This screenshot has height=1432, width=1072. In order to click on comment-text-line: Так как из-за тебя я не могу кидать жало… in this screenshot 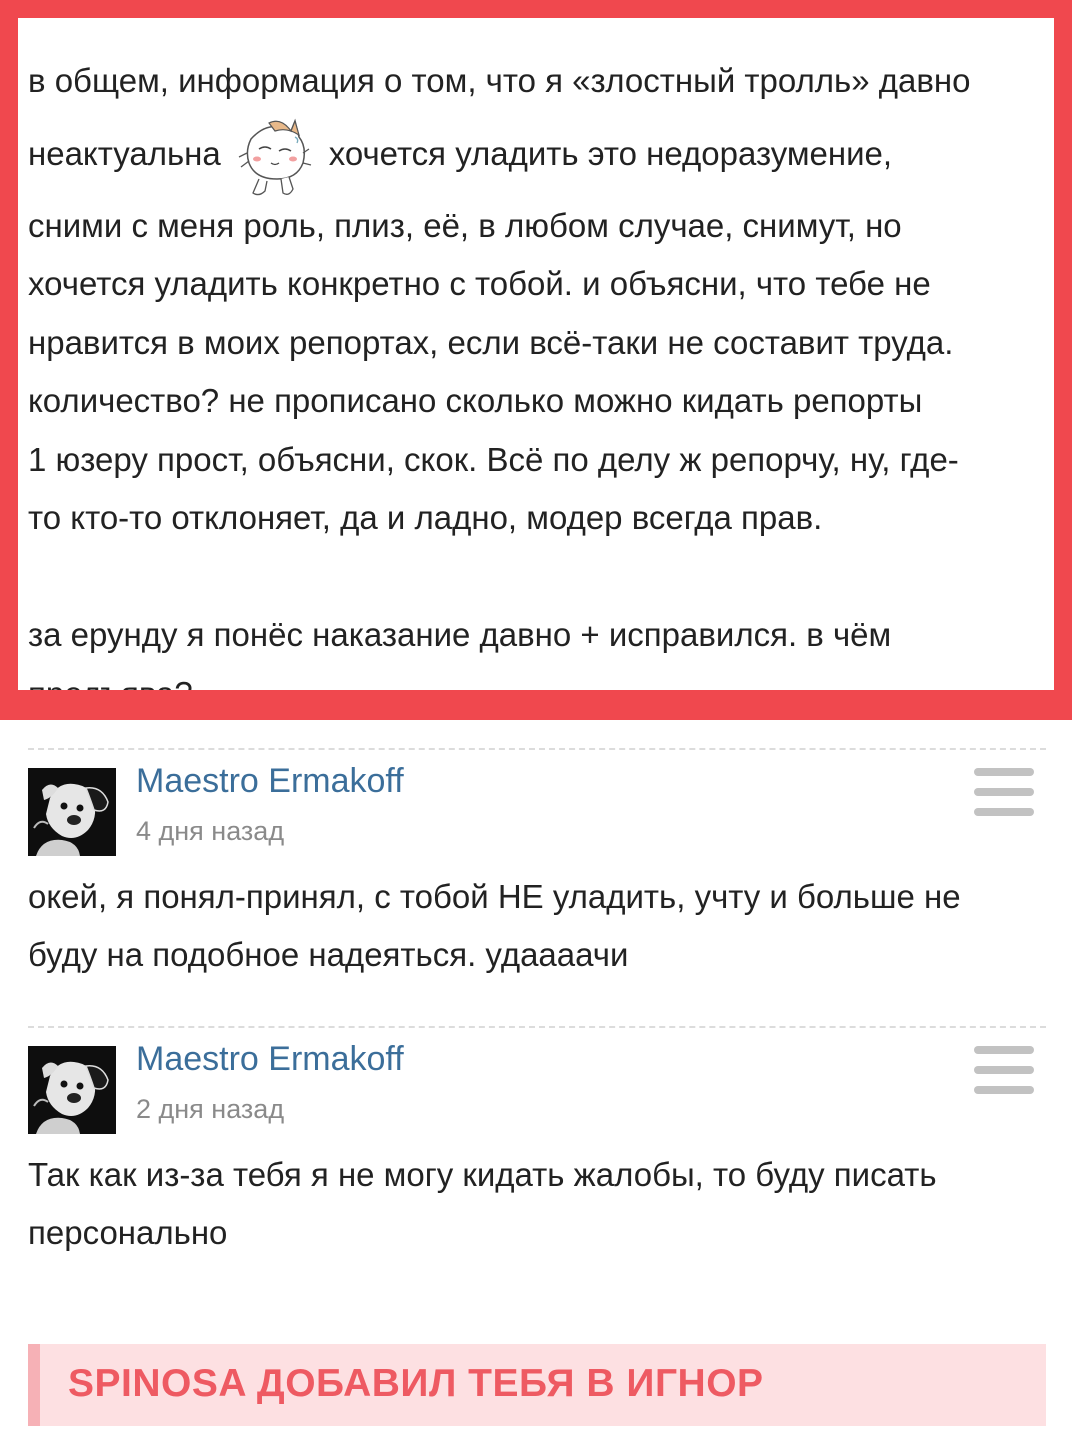, I will do `click(482, 1174)`.